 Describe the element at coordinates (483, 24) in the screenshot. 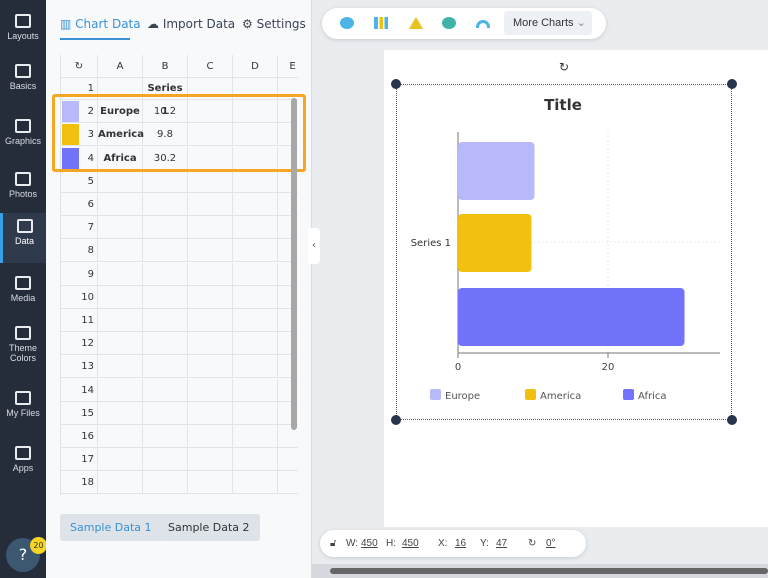

I see `gauge-chart-icon` at that location.